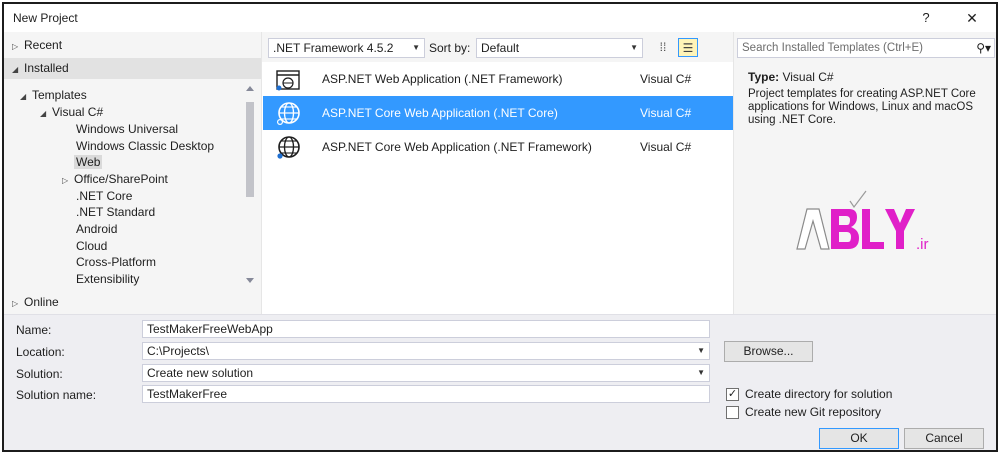 The width and height of the screenshot is (1000, 454). Describe the element at coordinates (732, 394) in the screenshot. I see `create-directory-checkbox: ✓` at that location.